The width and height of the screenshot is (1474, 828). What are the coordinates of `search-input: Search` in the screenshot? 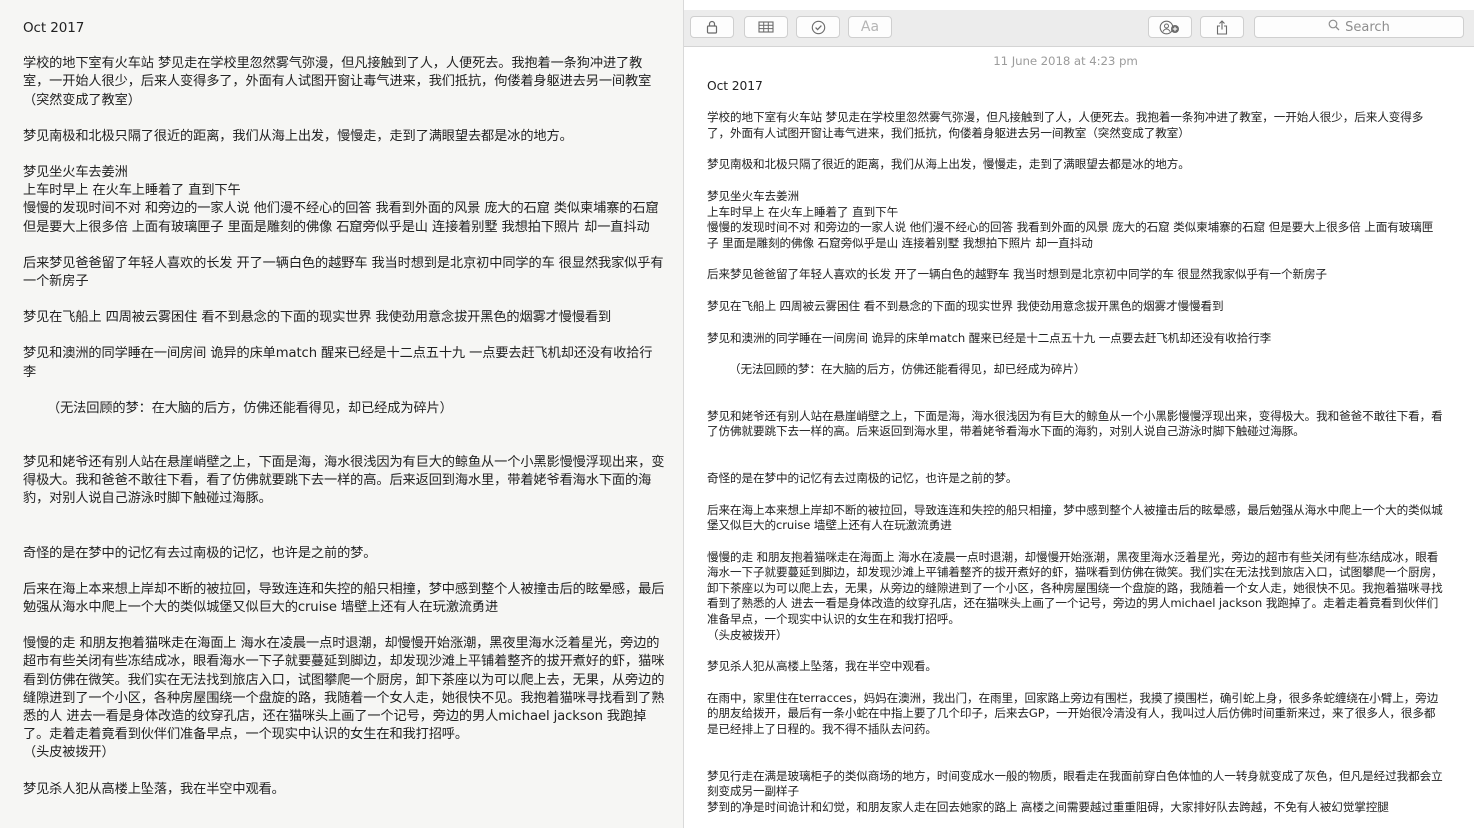 It's located at (1359, 27).